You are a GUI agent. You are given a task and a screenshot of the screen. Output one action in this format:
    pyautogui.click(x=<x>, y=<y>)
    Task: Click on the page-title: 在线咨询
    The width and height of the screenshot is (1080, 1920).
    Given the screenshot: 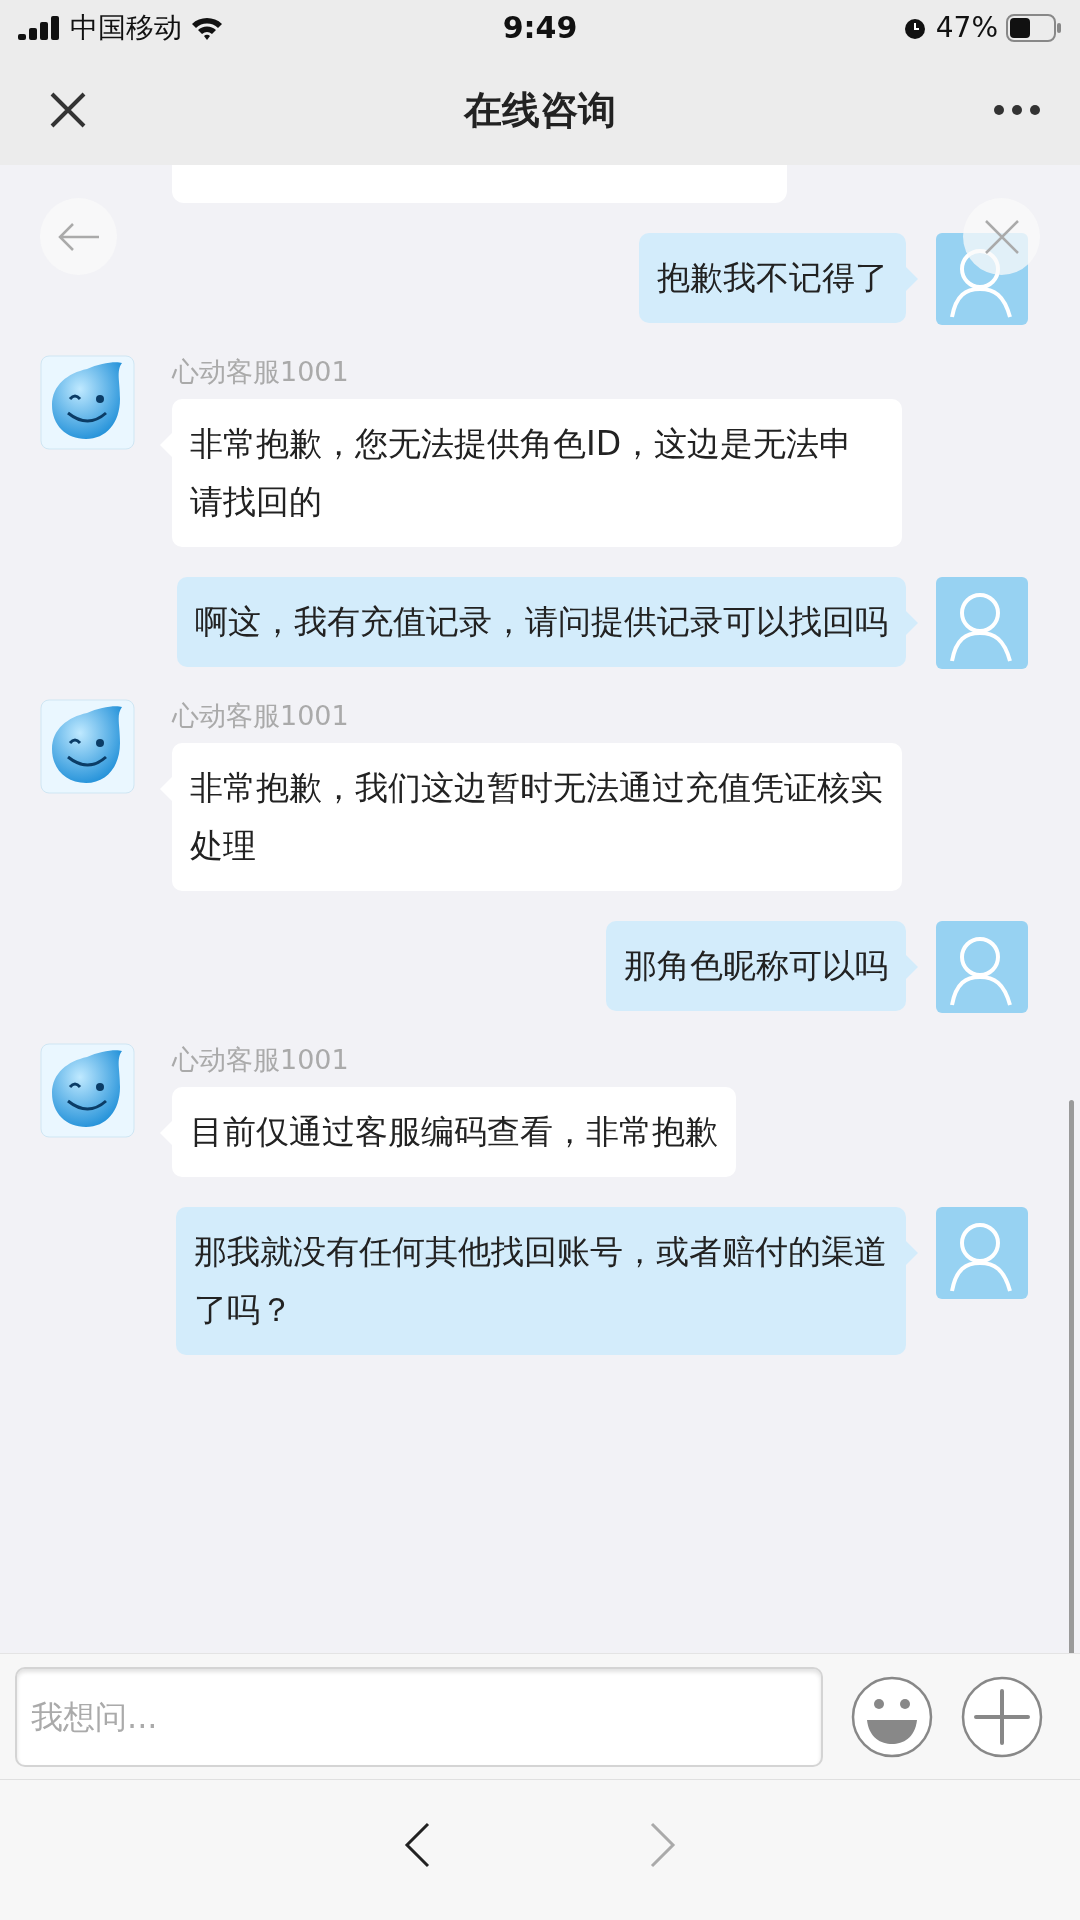 What is the action you would take?
    pyautogui.click(x=540, y=110)
    